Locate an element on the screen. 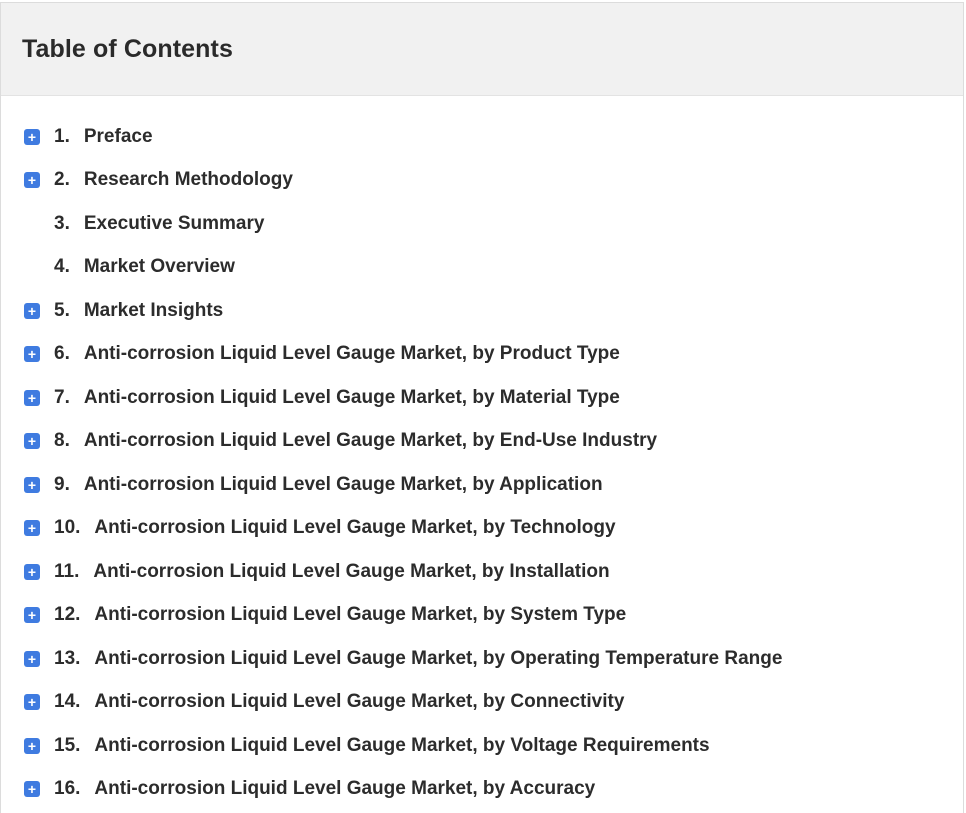 The height and width of the screenshot is (813, 966). toc-item: +5. Market Insights is located at coordinates (482, 311).